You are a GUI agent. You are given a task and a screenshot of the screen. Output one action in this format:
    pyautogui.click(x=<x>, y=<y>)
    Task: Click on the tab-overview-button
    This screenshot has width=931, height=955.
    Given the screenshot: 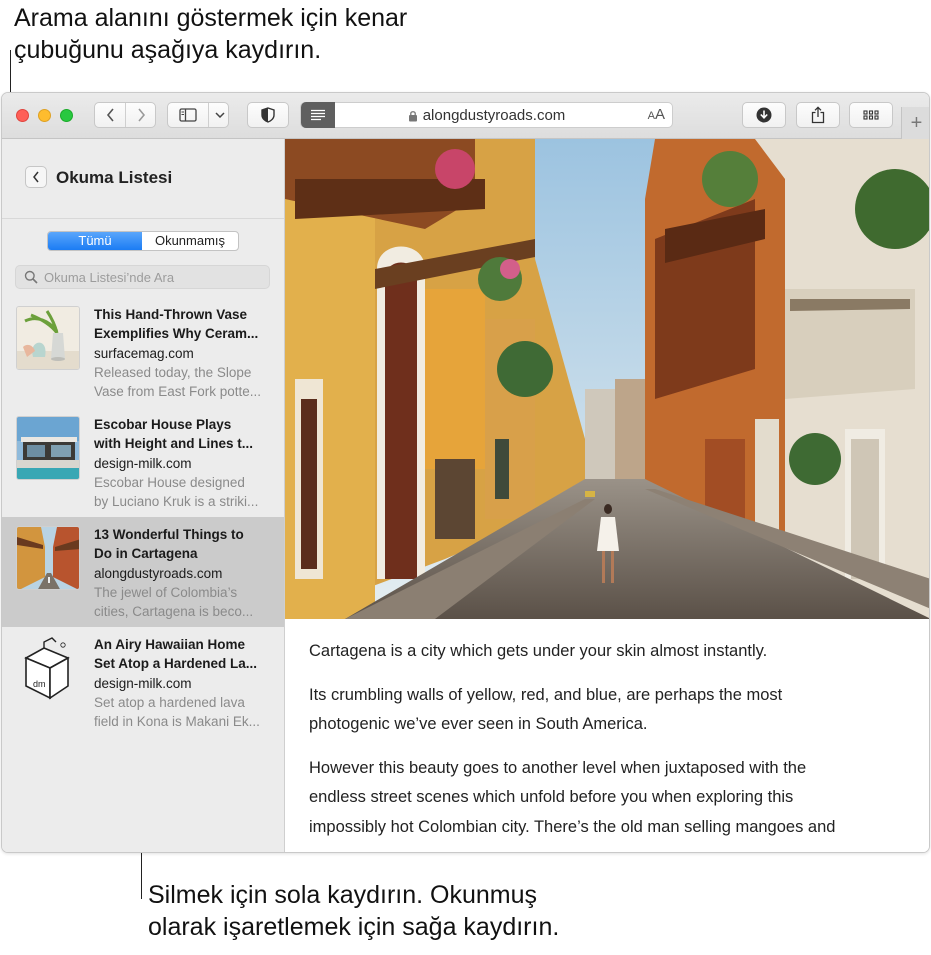 What is the action you would take?
    pyautogui.click(x=871, y=115)
    